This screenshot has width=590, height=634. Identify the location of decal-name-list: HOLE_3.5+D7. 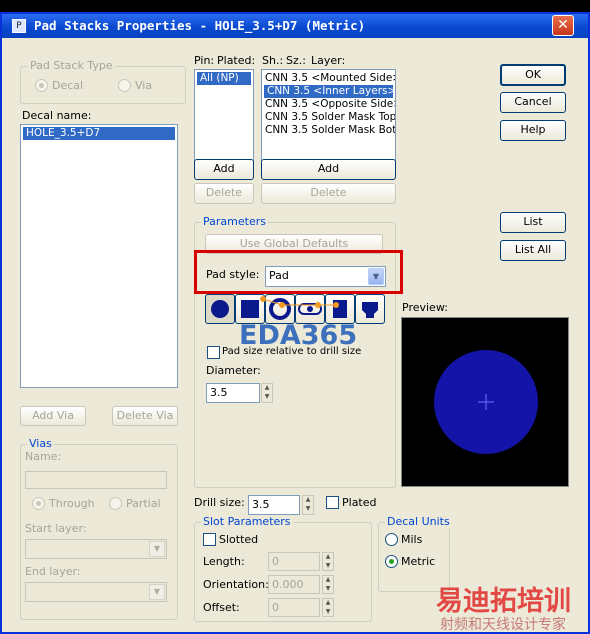
(99, 256).